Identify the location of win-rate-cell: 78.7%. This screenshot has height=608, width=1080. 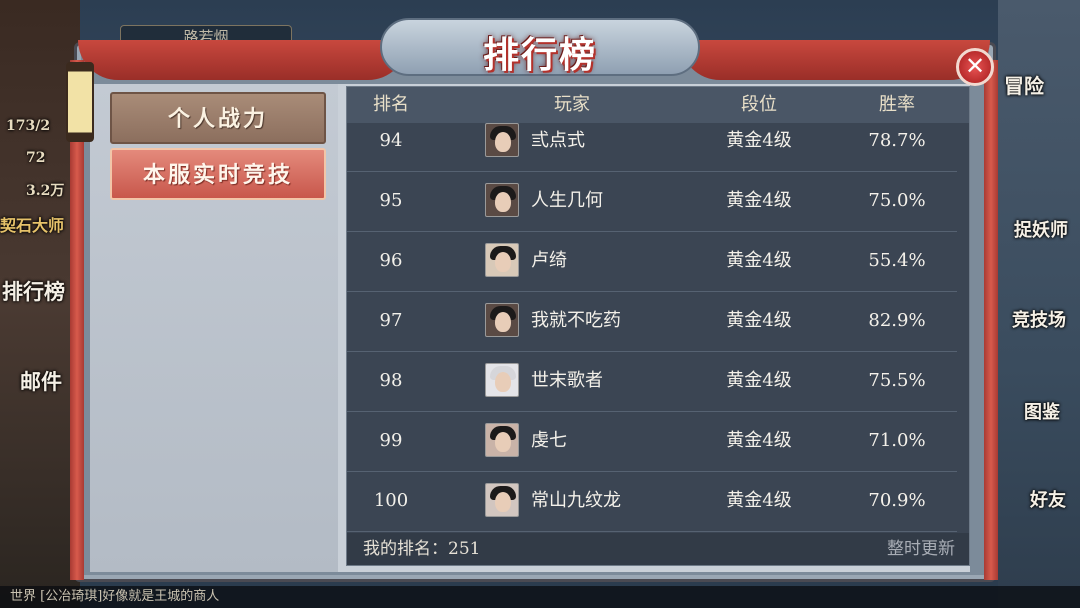
(897, 140).